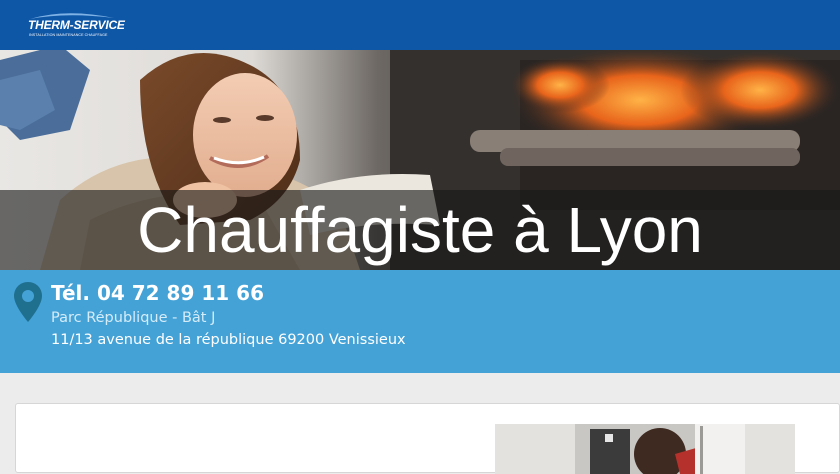  I want to click on technician-photo, so click(645, 449).